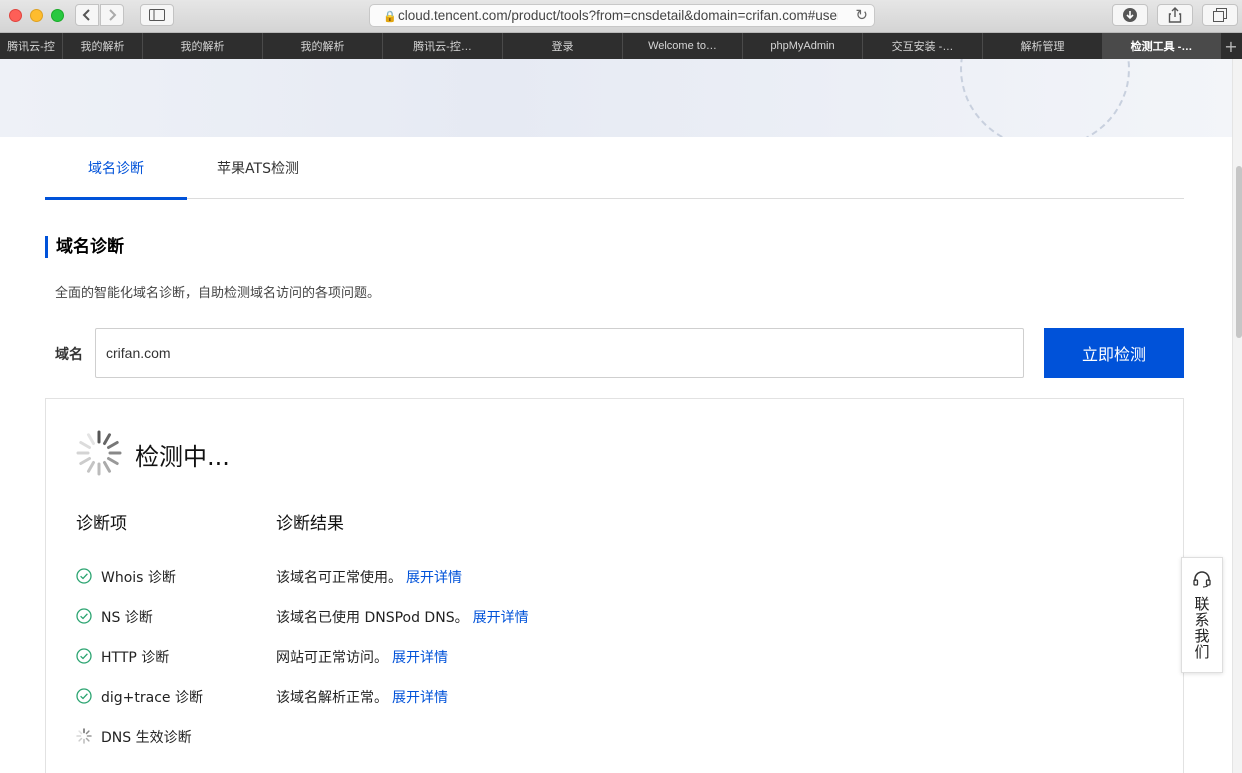 Image resolution: width=1242 pixels, height=773 pixels. What do you see at coordinates (99, 453) in the screenshot?
I see `loading-spinner-icon` at bounding box center [99, 453].